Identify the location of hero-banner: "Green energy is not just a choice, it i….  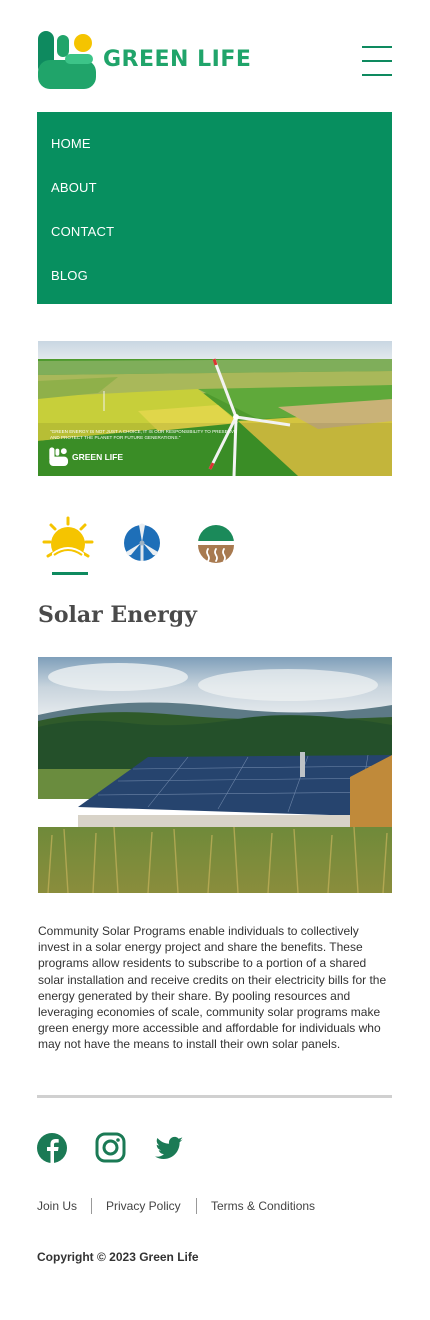
(215, 408).